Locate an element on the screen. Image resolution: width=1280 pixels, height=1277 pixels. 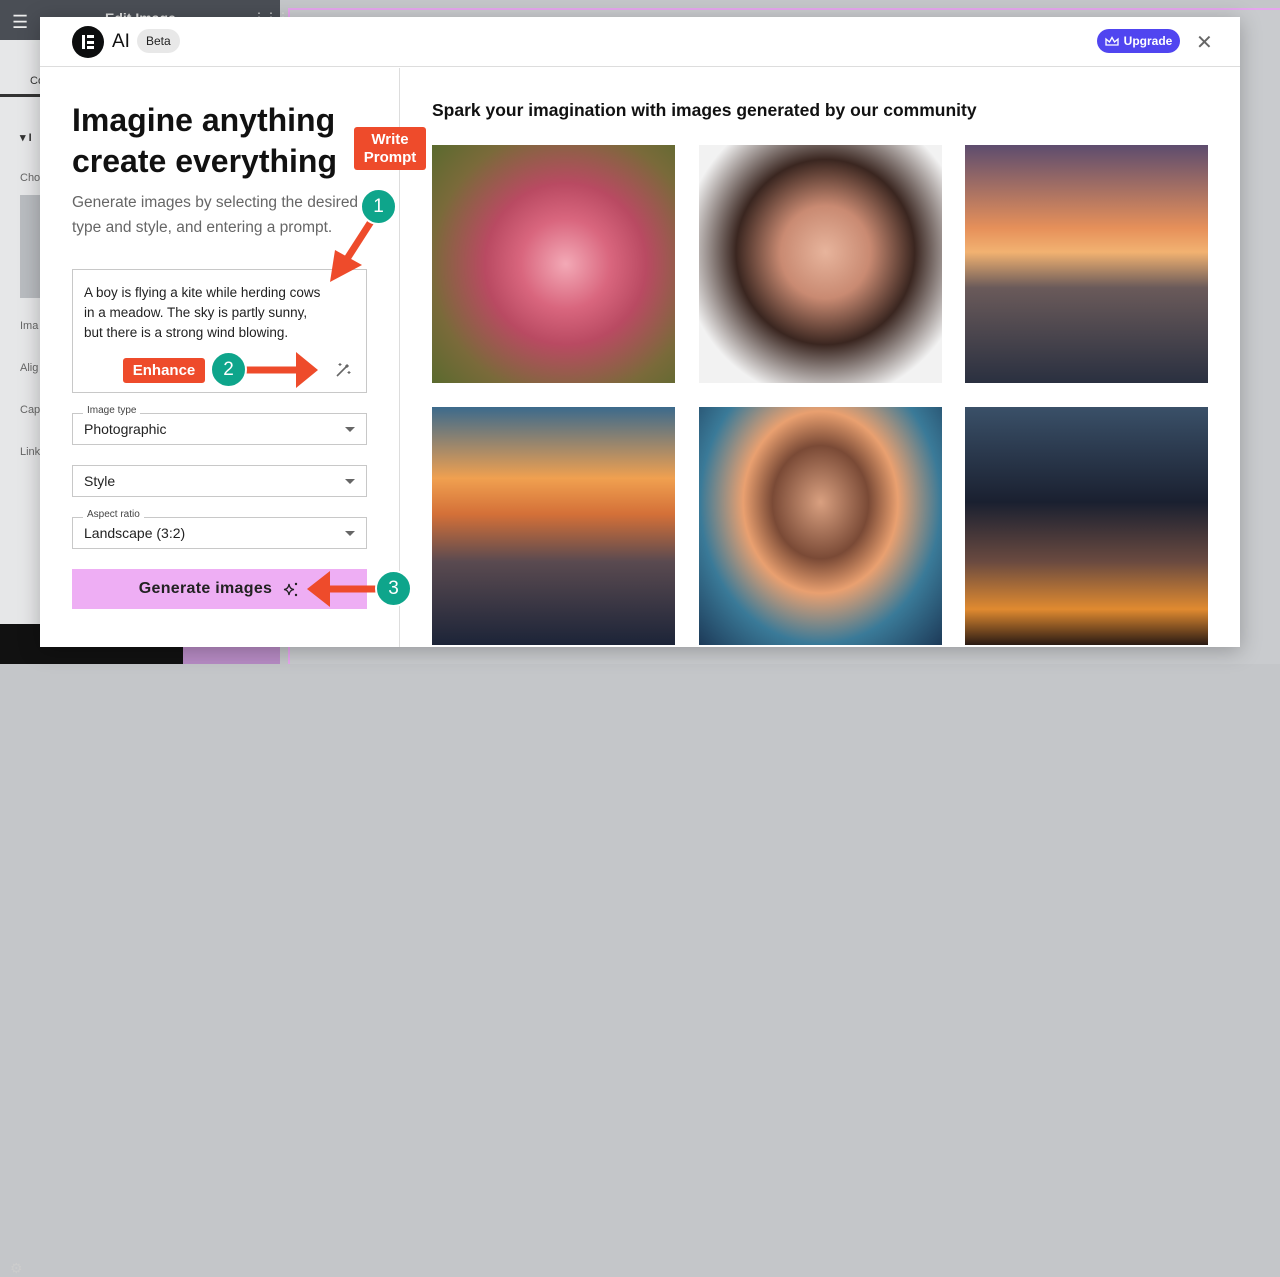
write-prompt-callout: Write Prompt is located at coordinates (390, 148).